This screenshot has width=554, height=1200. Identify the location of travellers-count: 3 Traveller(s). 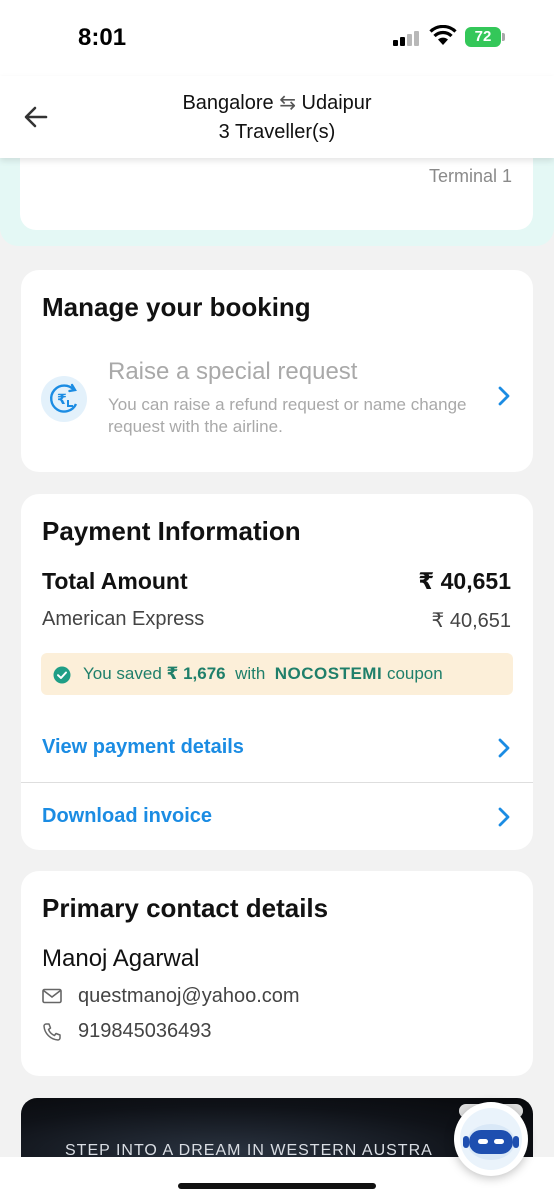
(277, 132).